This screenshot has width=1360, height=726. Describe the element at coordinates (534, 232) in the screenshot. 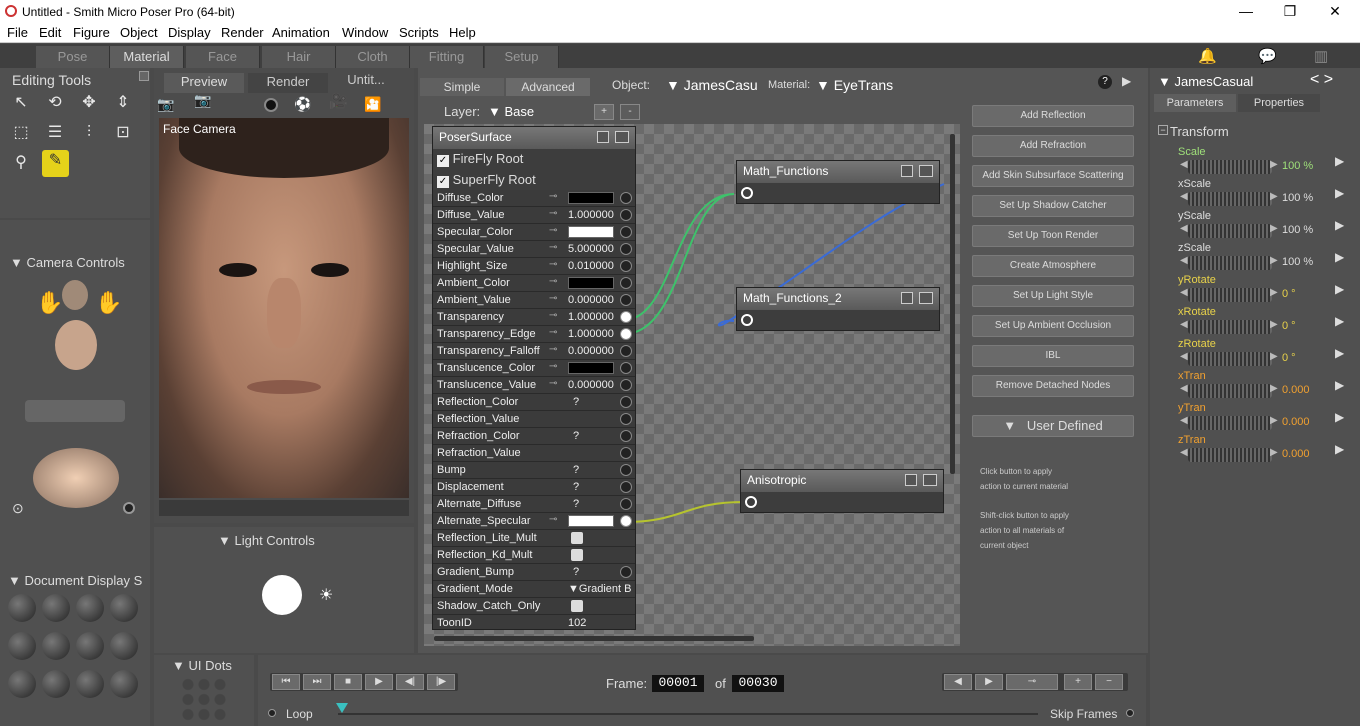

I see `property-row-specular-color: Specular_Color ⊸` at that location.